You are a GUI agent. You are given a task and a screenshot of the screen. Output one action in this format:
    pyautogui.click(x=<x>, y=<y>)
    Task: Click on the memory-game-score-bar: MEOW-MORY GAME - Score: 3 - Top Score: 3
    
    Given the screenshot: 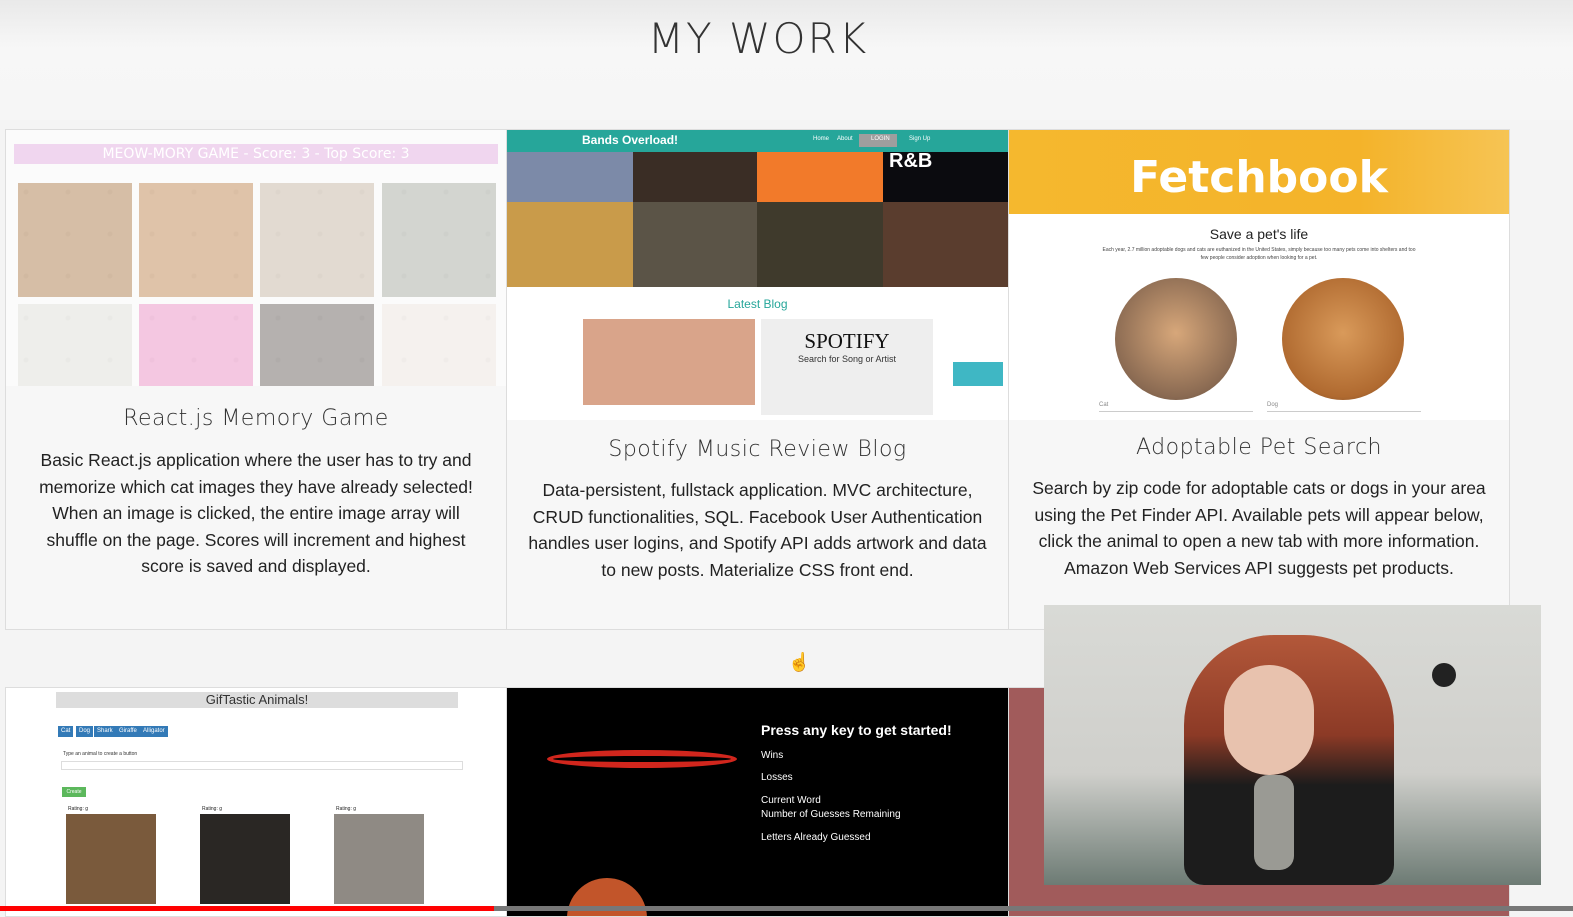 What is the action you would take?
    pyautogui.click(x=256, y=154)
    